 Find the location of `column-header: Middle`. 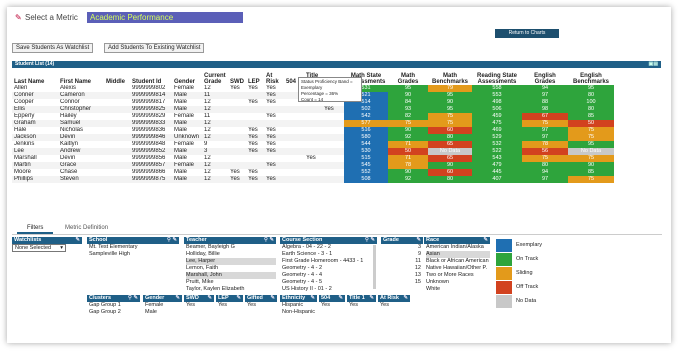

column-header: Middle is located at coordinates (117, 76).